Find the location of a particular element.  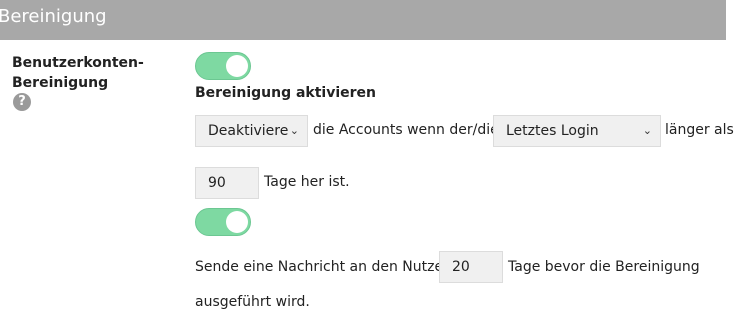

days-ago-text: Tage her ist. is located at coordinates (307, 182).